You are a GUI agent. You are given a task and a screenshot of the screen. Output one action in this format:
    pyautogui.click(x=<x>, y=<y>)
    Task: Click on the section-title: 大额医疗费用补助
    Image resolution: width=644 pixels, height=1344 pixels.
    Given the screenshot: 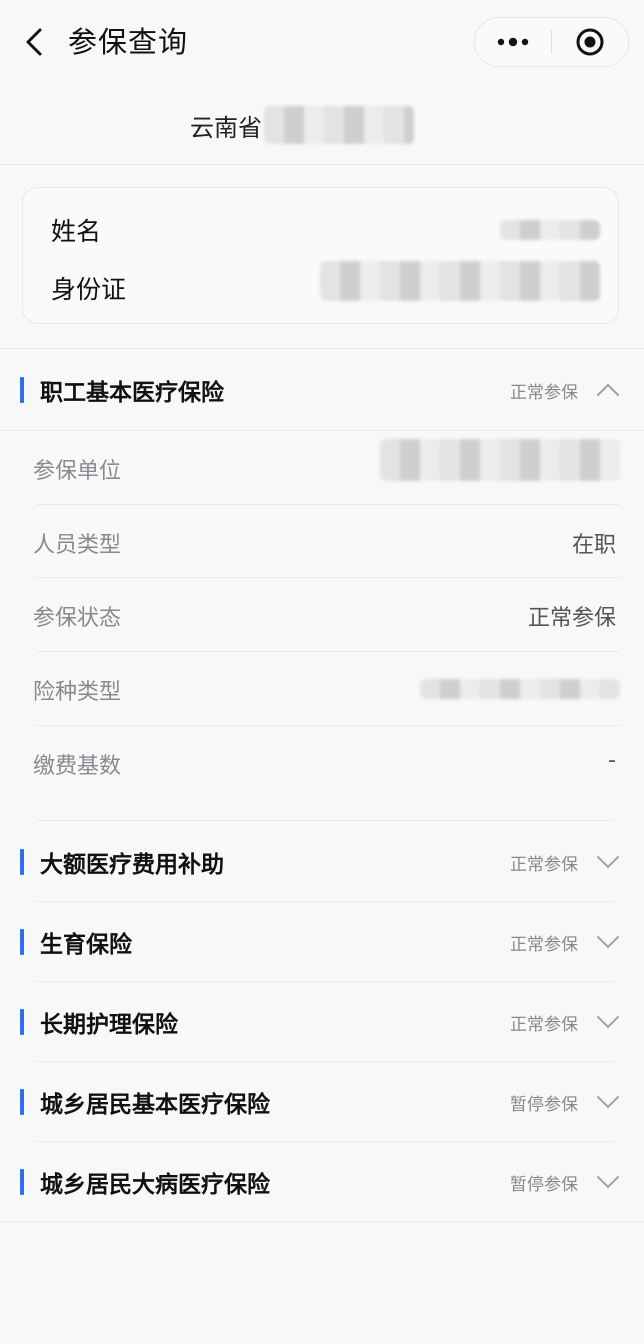 What is the action you would take?
    pyautogui.click(x=132, y=865)
    